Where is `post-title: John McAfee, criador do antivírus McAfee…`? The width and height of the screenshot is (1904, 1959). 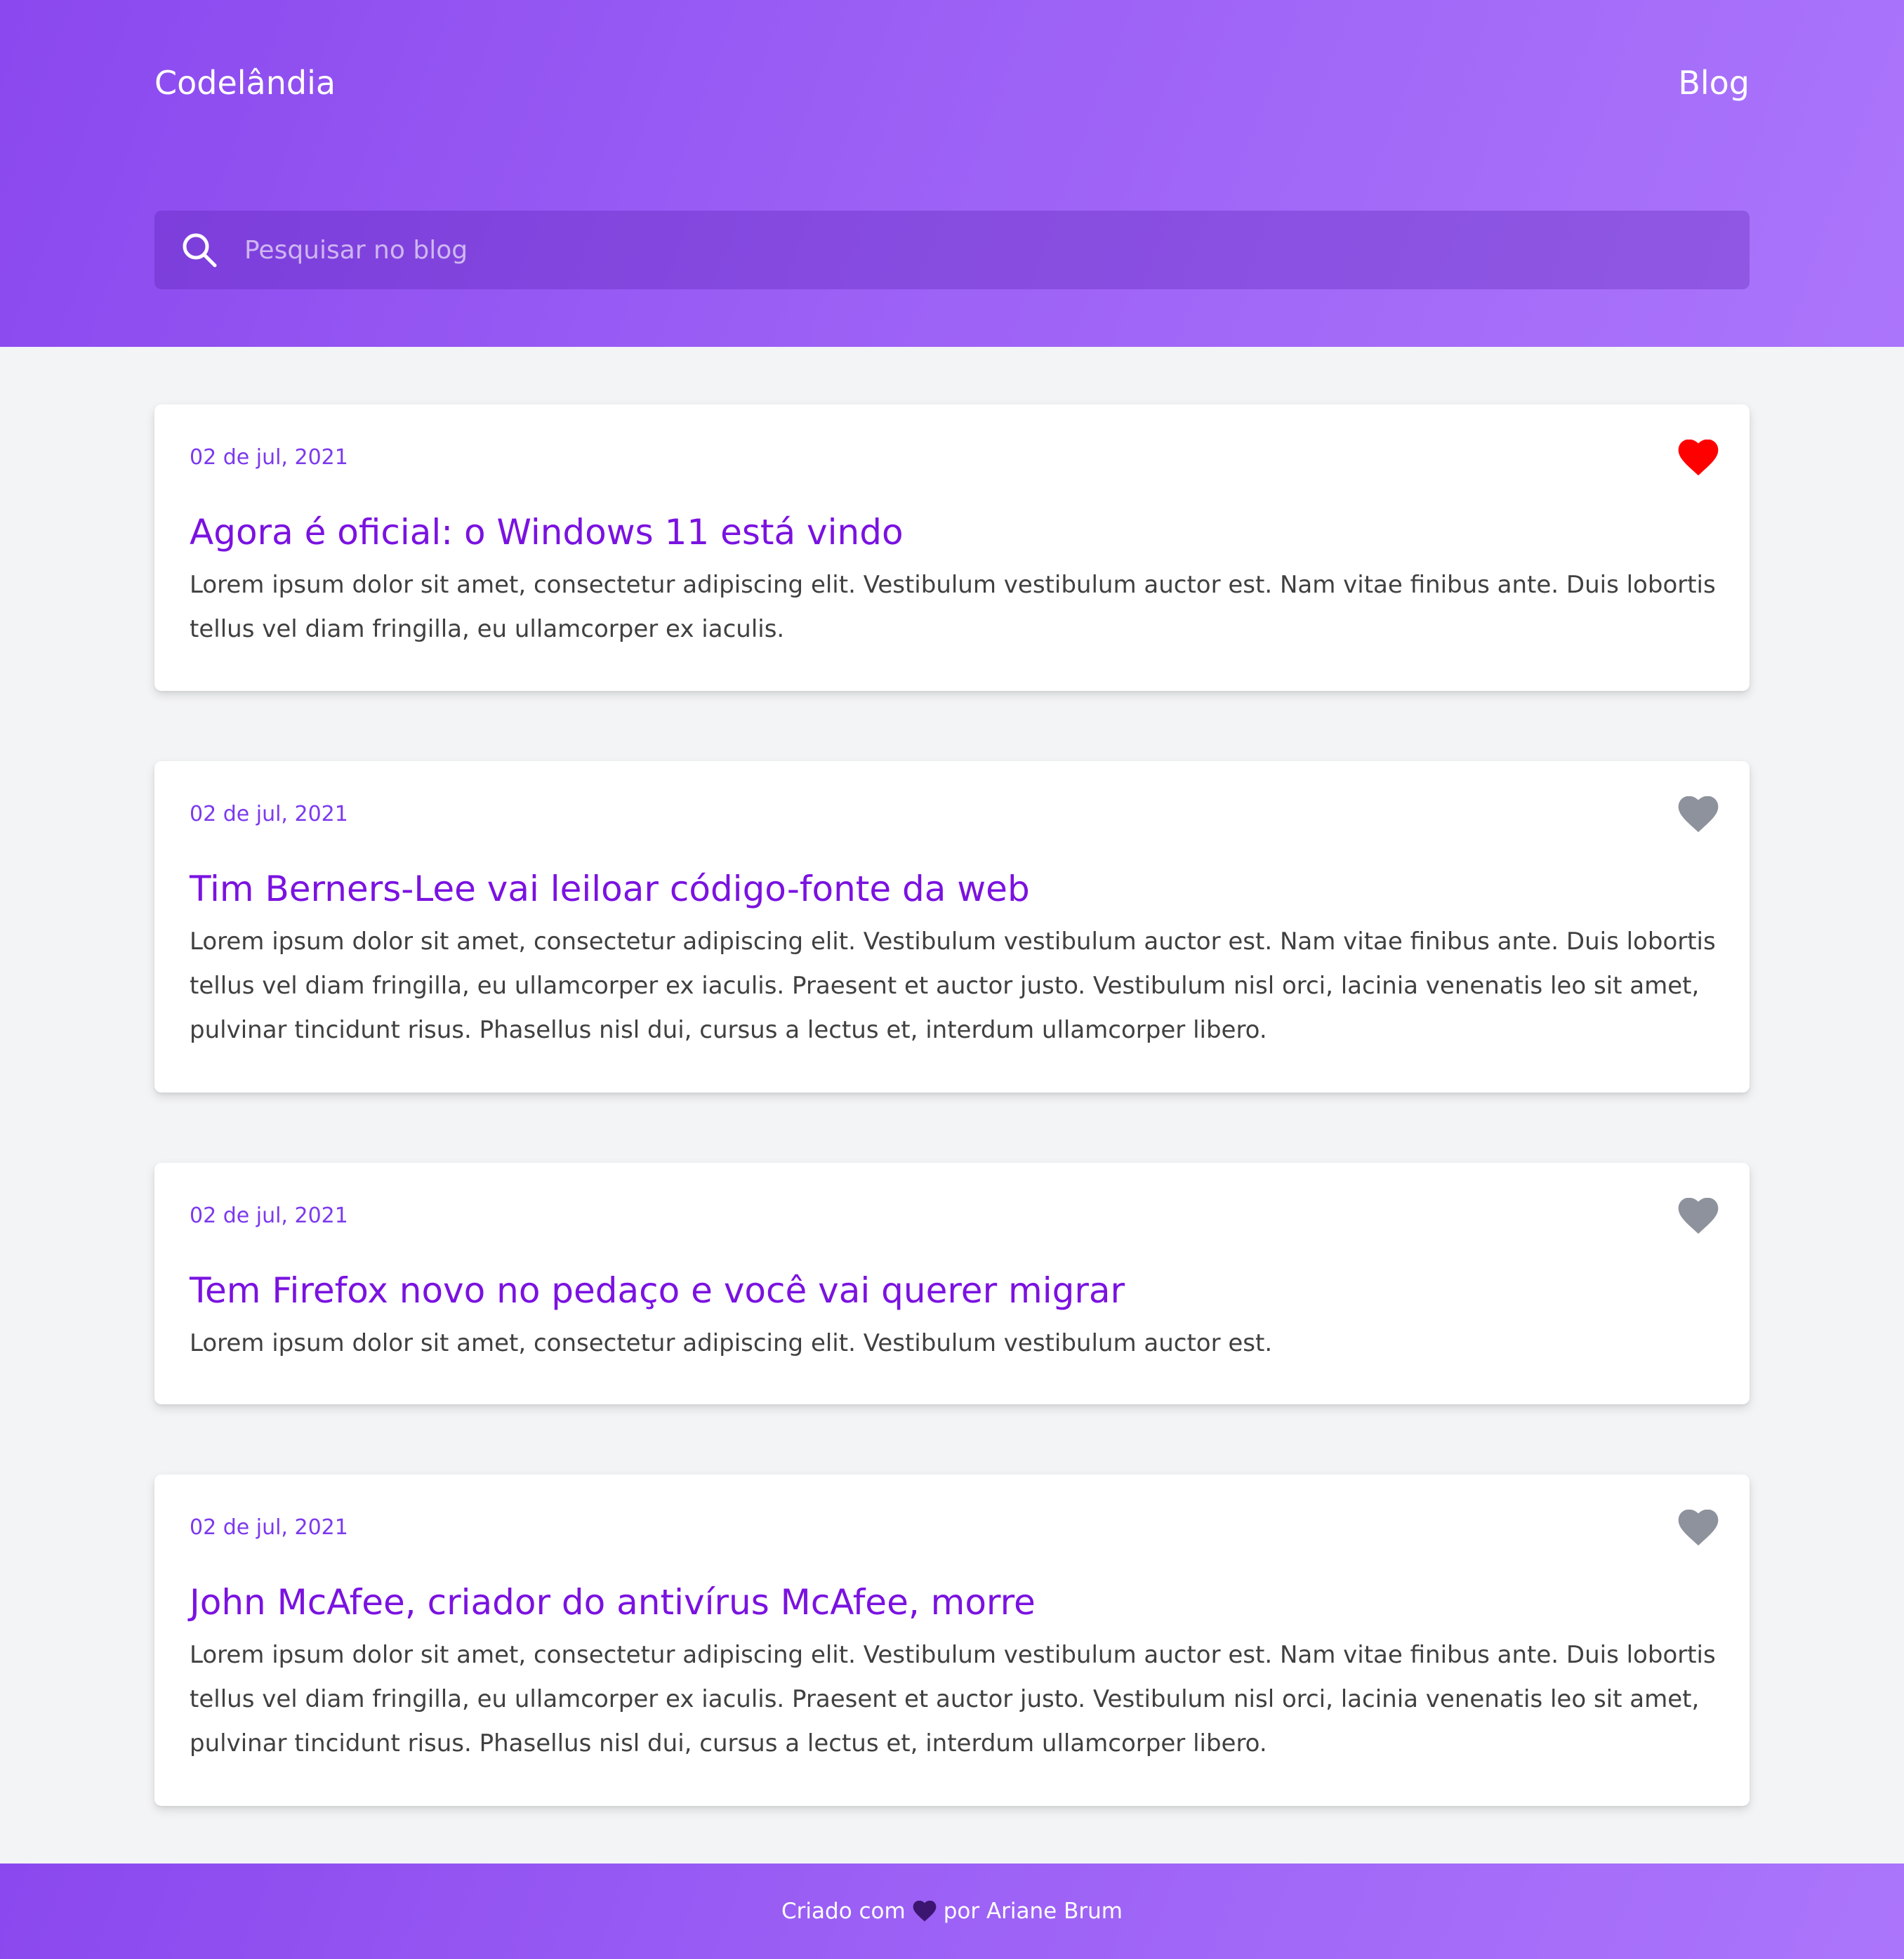 post-title: John McAfee, criador do antivírus McAfee… is located at coordinates (613, 1602).